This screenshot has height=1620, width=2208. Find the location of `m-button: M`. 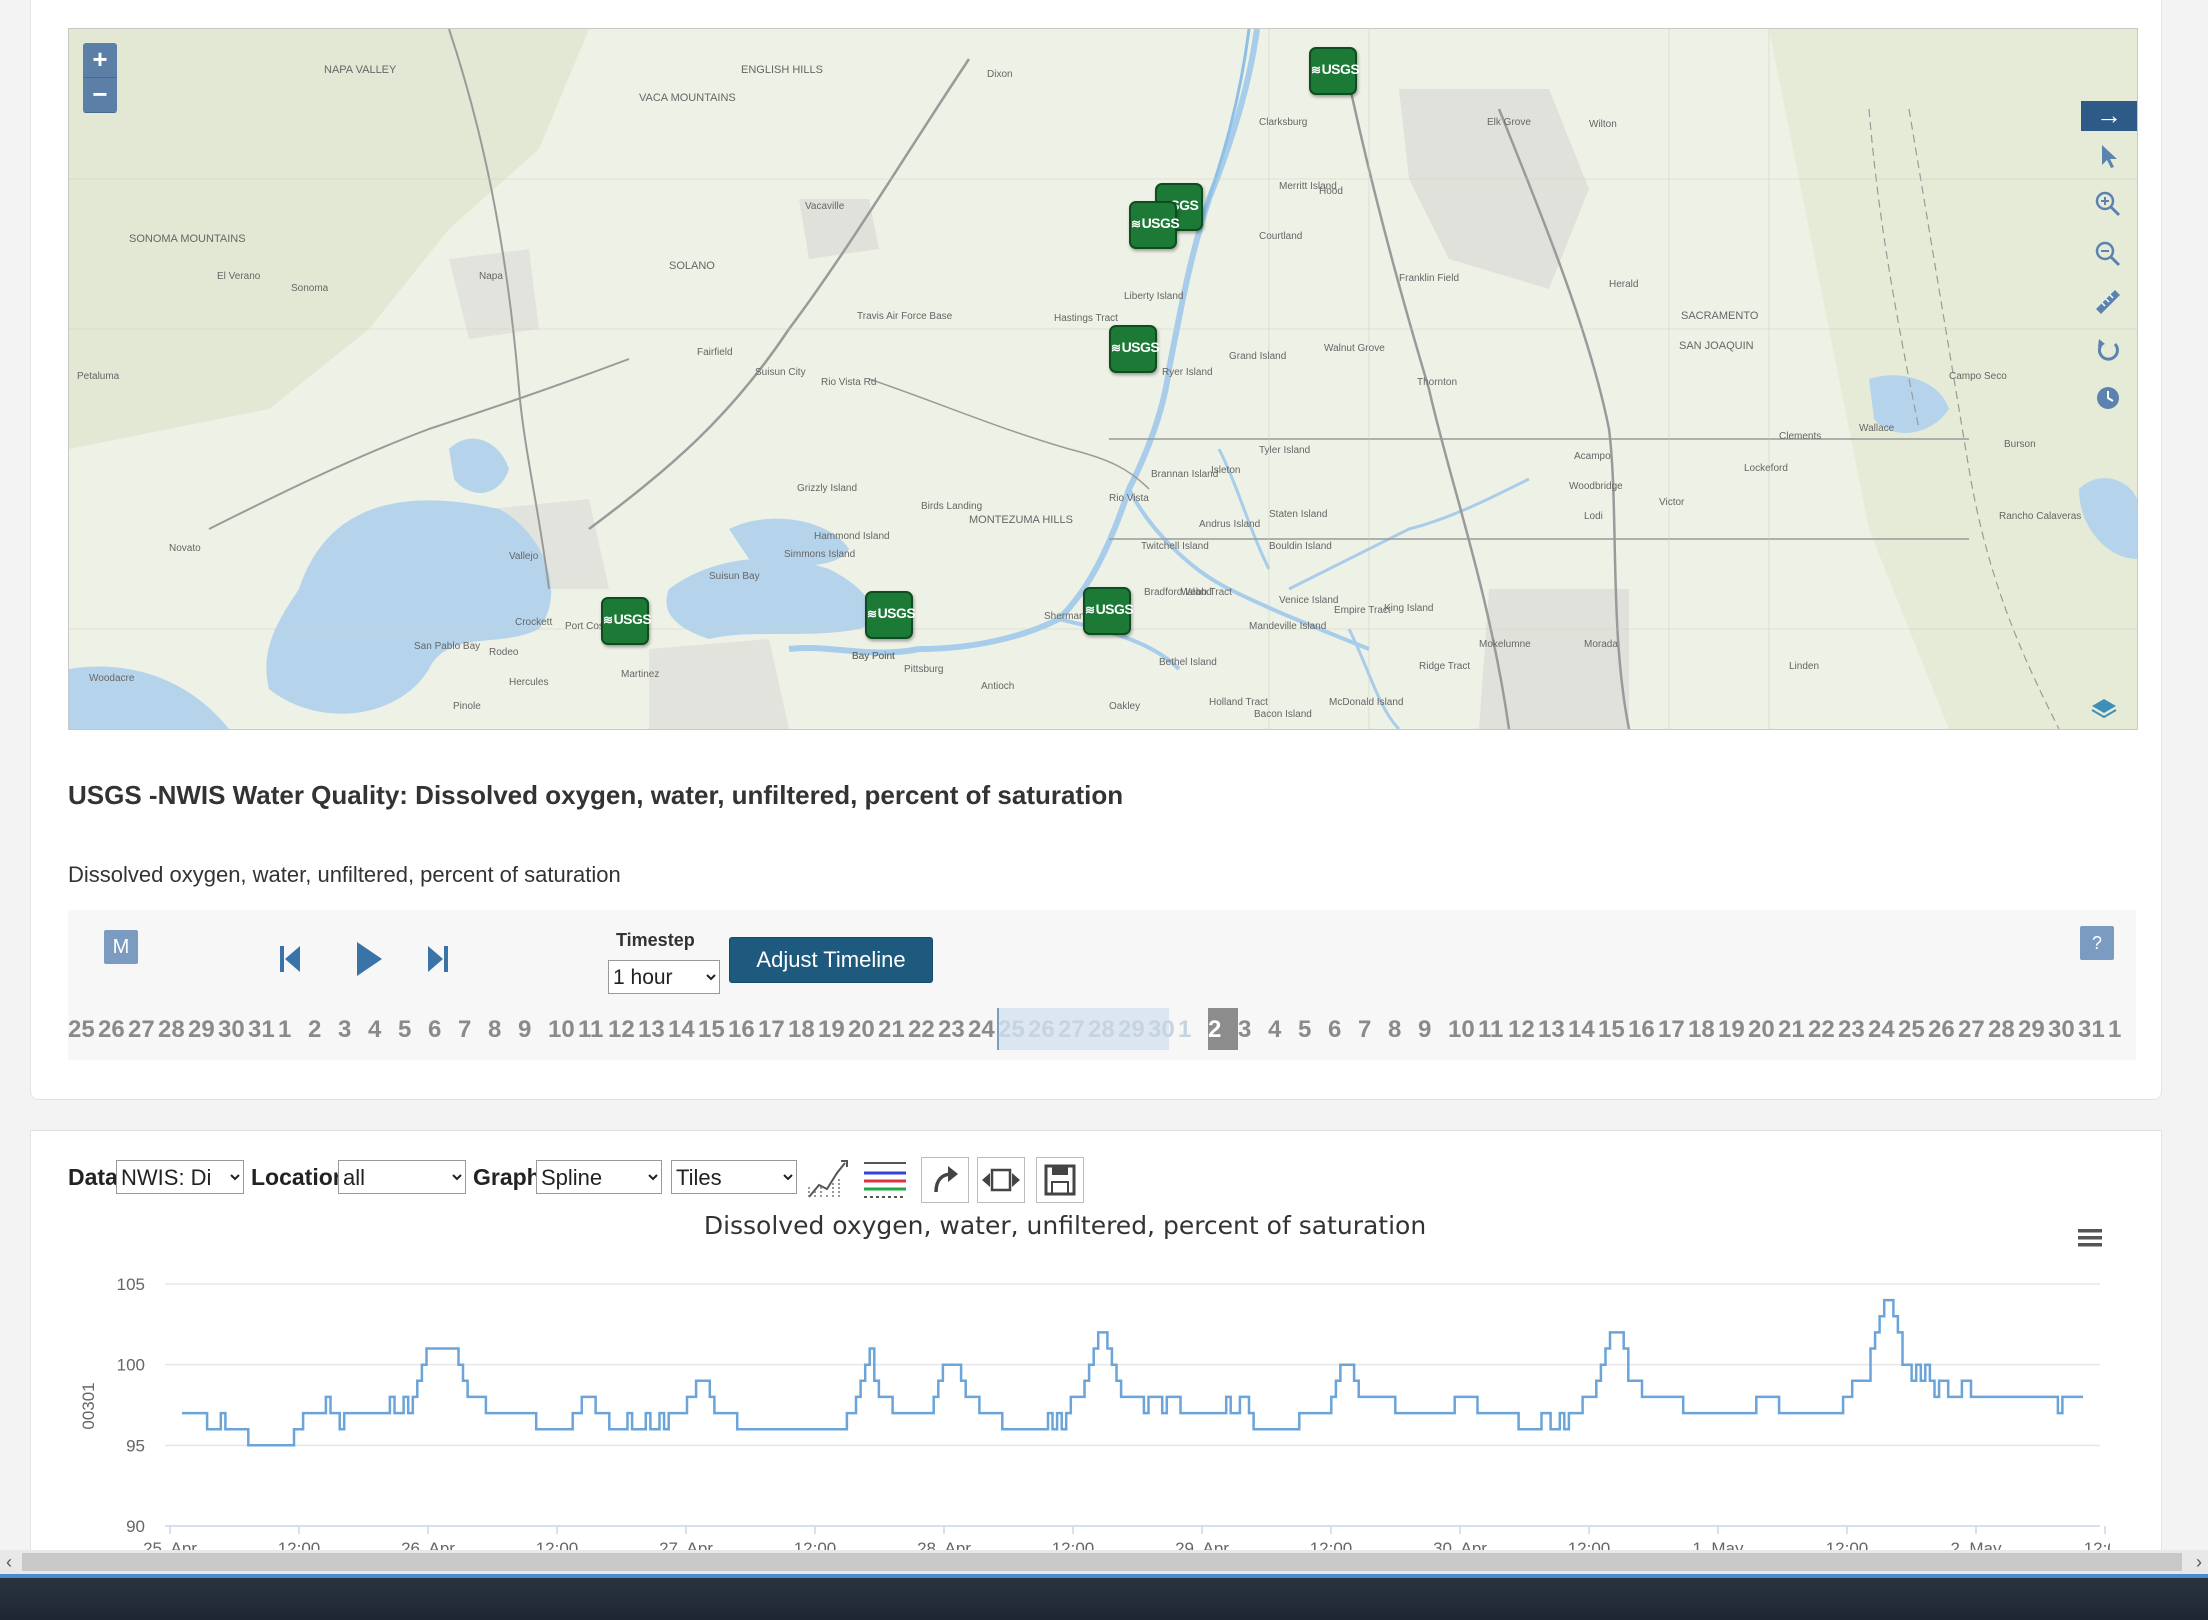

m-button: M is located at coordinates (121, 947).